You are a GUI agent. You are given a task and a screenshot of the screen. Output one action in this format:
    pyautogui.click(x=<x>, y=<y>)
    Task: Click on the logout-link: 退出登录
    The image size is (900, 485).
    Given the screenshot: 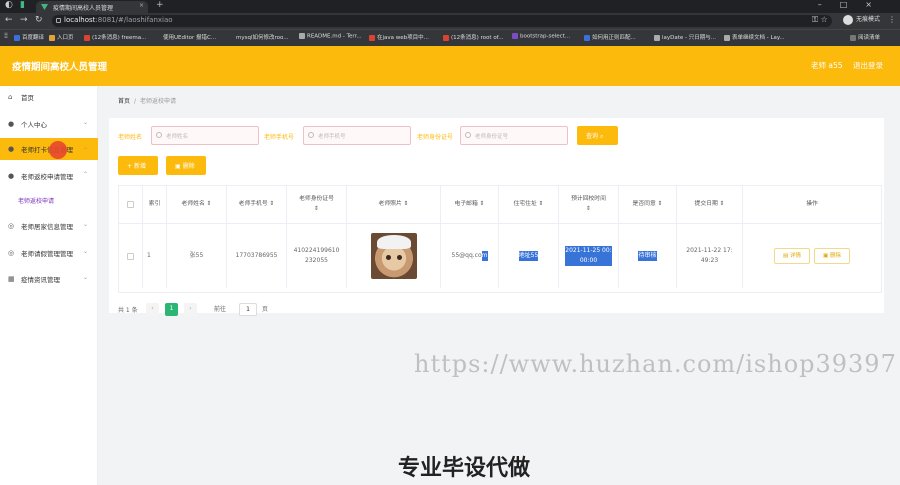 What is the action you would take?
    pyautogui.click(x=868, y=65)
    